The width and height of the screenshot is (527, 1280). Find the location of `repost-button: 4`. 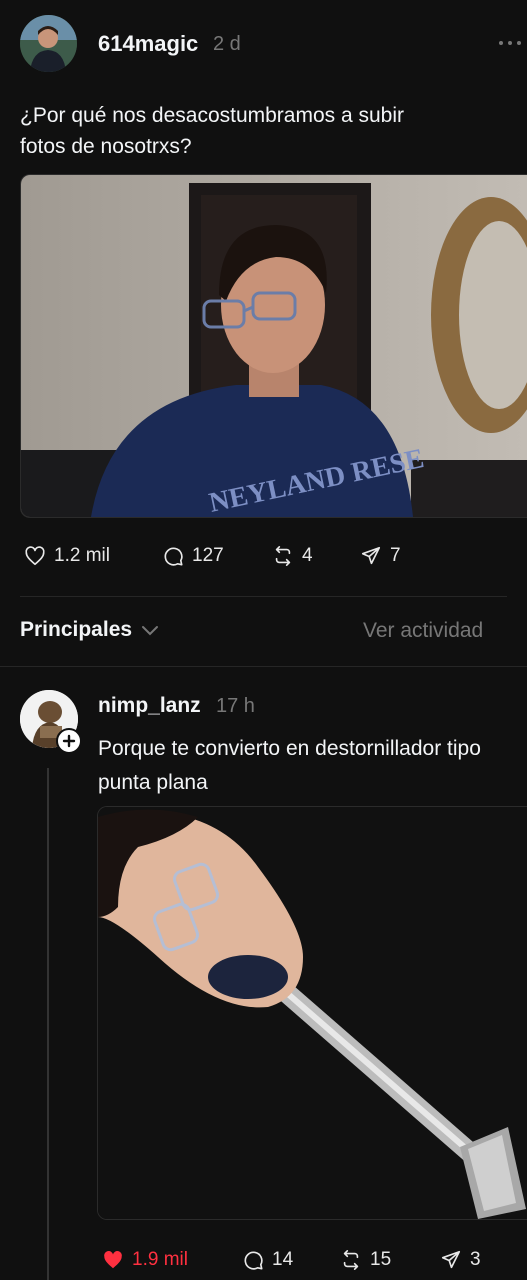

repost-button: 4 is located at coordinates (292, 556).